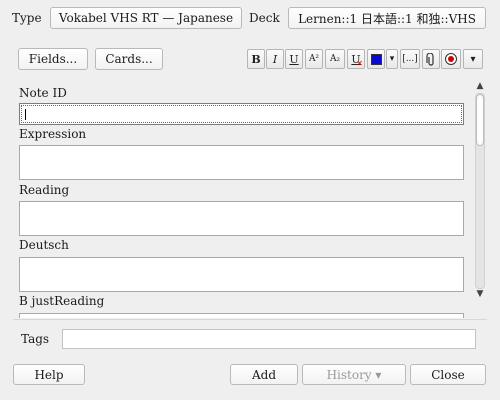 This screenshot has height=400, width=500. I want to click on b-justreading-field, so click(241, 315).